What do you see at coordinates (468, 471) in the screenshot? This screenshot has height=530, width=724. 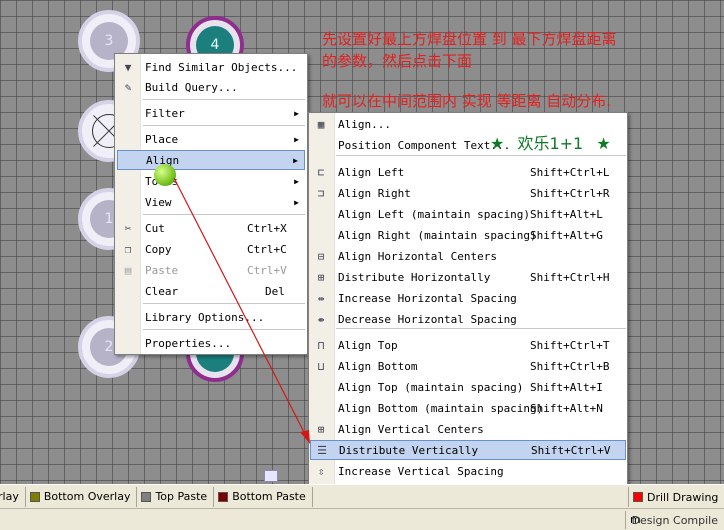 I see `submenu-item-increase-vertical-spacing: ⇳ Increase Vertical Spacing` at bounding box center [468, 471].